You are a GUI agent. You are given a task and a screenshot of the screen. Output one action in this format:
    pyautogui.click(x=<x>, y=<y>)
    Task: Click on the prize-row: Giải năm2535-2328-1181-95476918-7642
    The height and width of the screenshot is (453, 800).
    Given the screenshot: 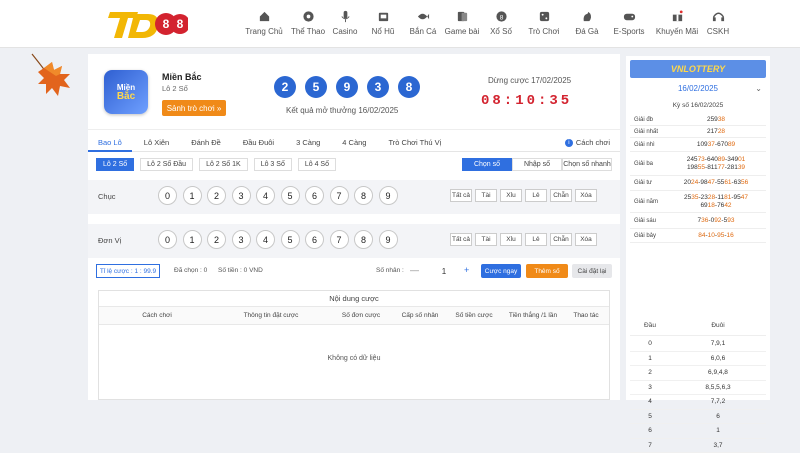 What is the action you would take?
    pyautogui.click(x=698, y=202)
    